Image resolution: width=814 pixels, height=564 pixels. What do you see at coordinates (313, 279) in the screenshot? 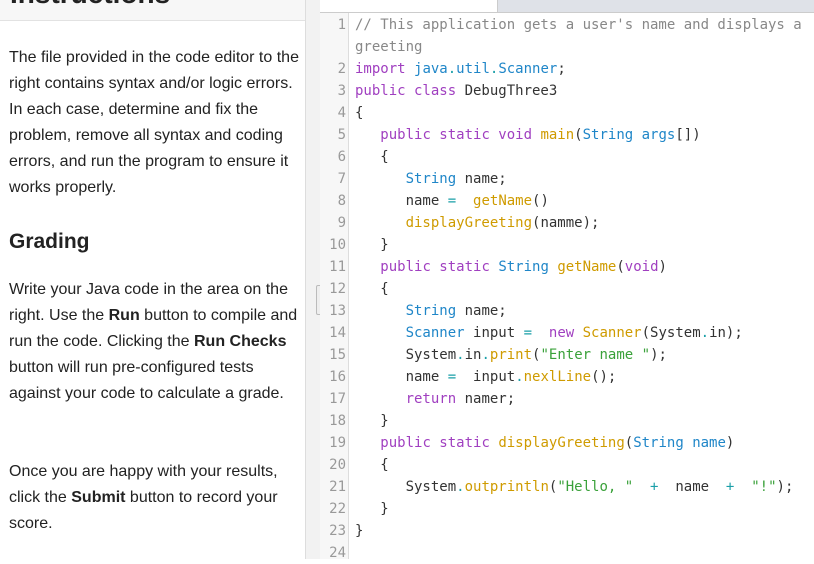
I see `panel-splitter` at bounding box center [313, 279].